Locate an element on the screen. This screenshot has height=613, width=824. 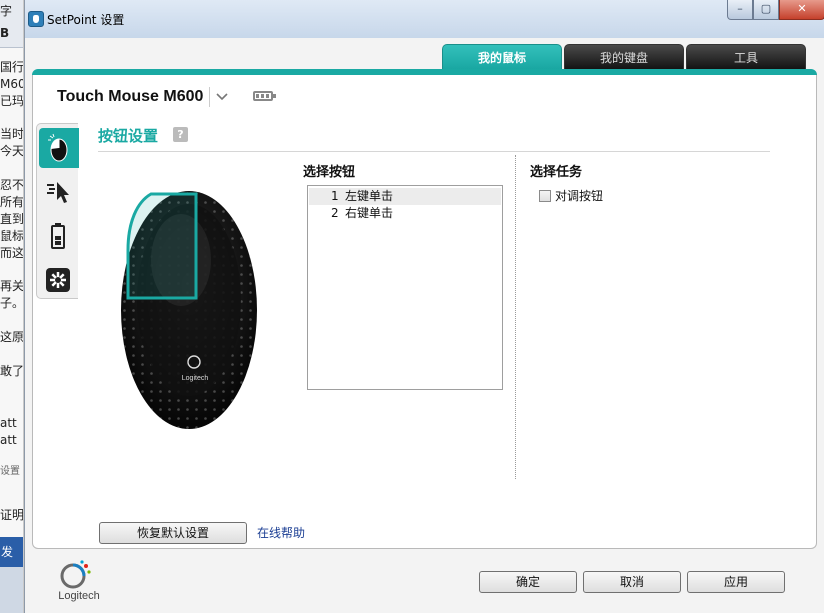
window-title: SetPoint 设置 is located at coordinates (86, 20).